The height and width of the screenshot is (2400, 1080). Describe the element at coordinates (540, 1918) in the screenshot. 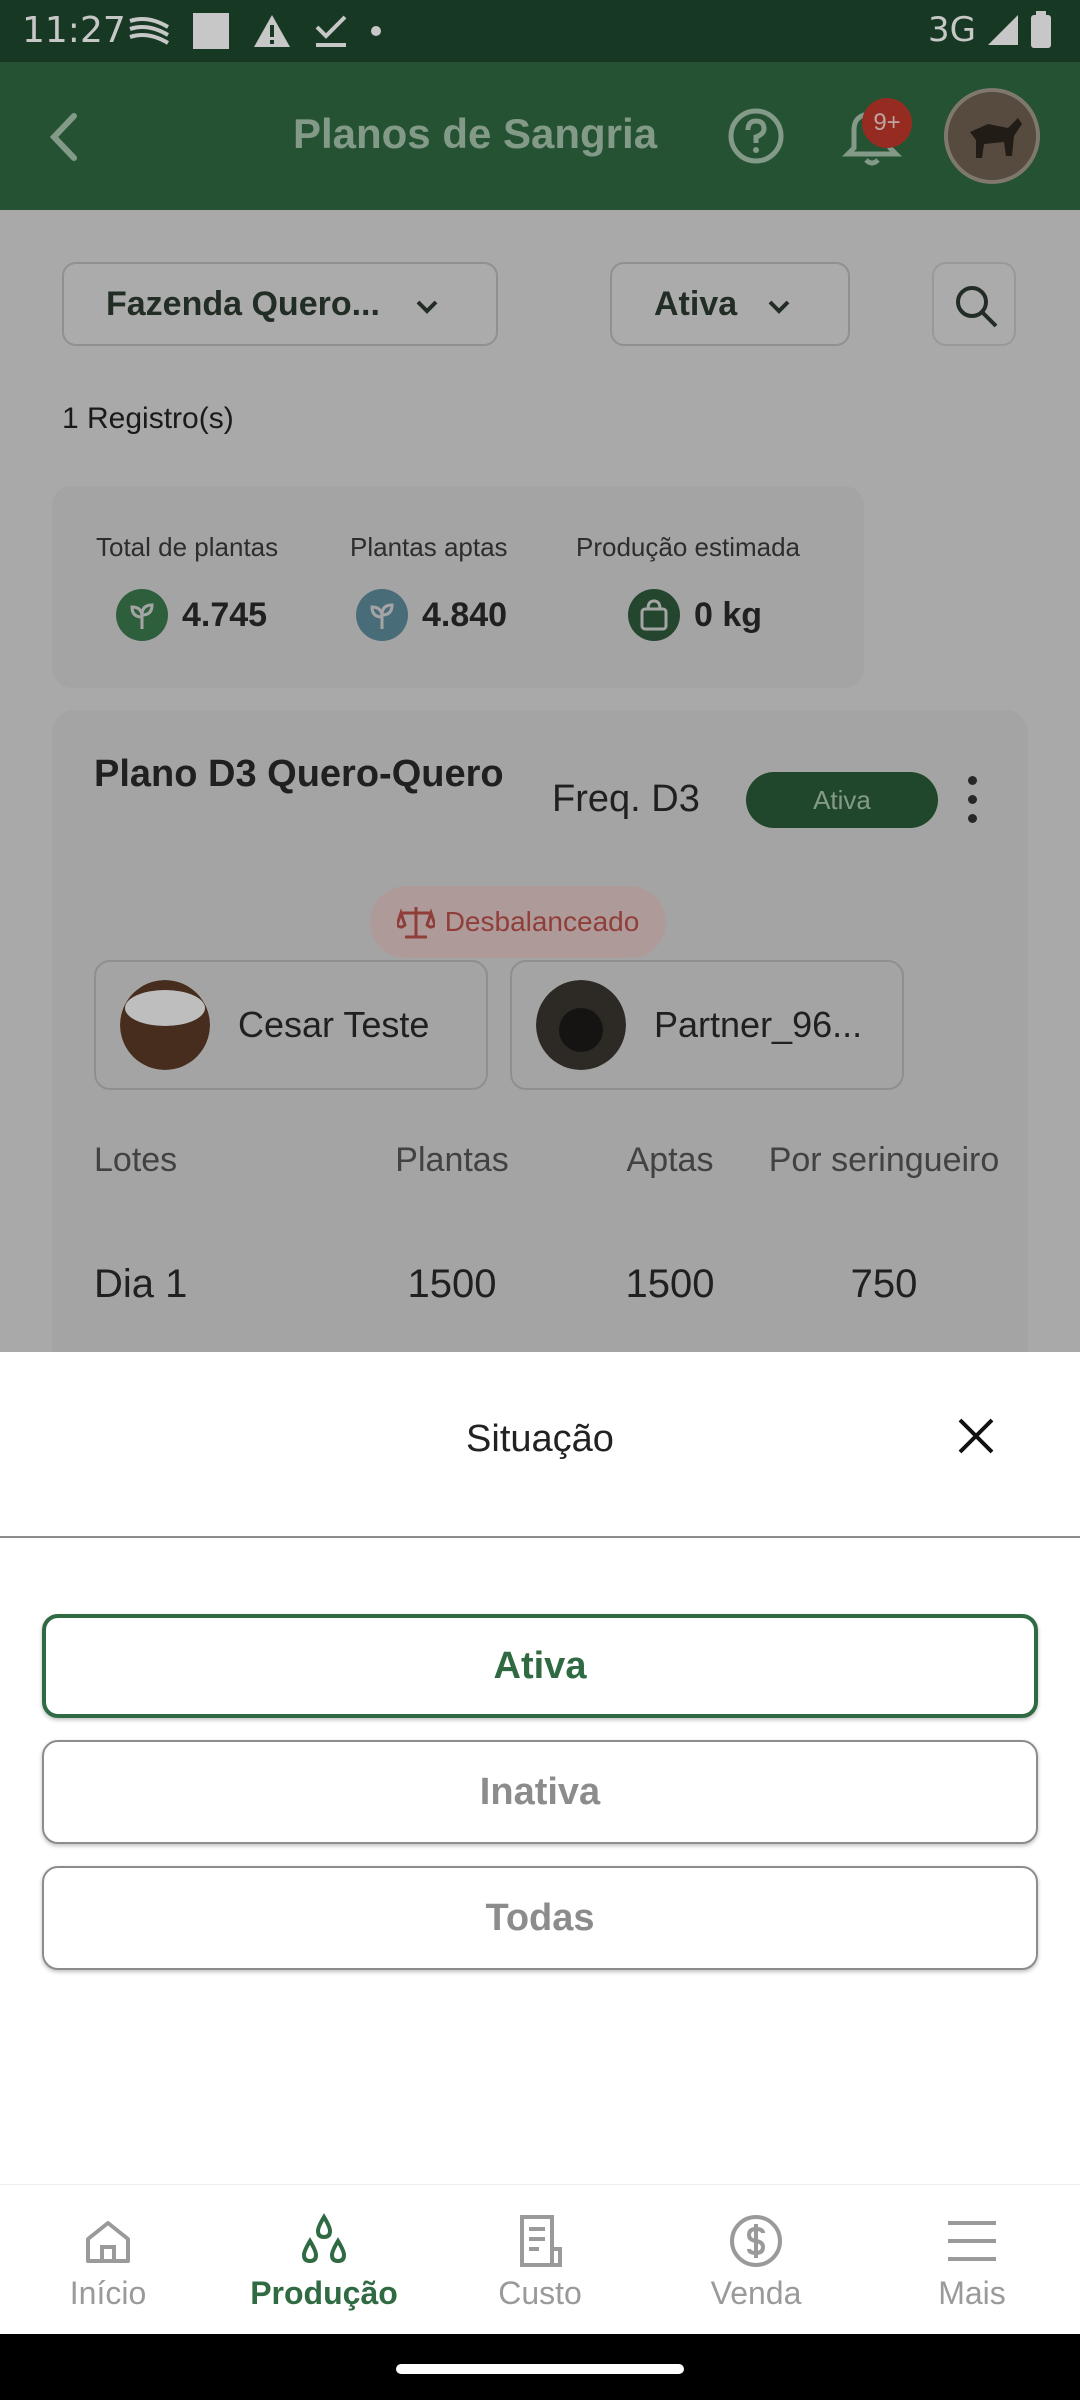

I see `option-todas: Todas` at that location.